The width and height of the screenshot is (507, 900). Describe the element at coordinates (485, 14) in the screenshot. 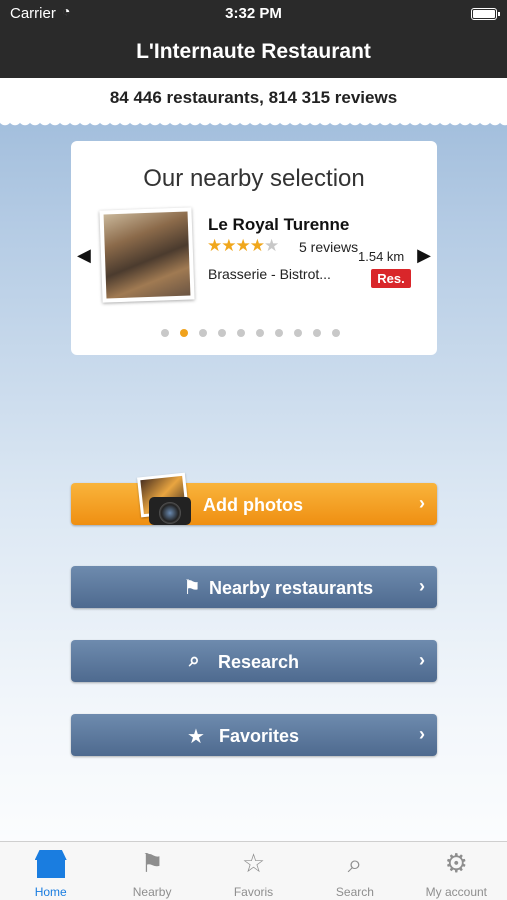

I see `battery-icon` at that location.